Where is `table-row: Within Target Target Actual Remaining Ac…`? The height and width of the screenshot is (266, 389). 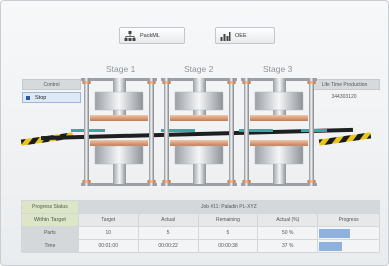
table-row: Within Target Target Actual Remaining Ac… is located at coordinates (200, 220).